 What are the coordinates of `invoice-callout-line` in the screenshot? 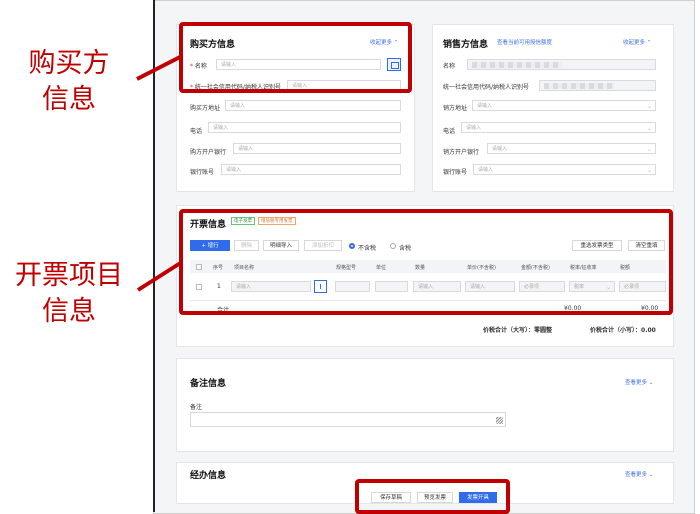 It's located at (160, 276).